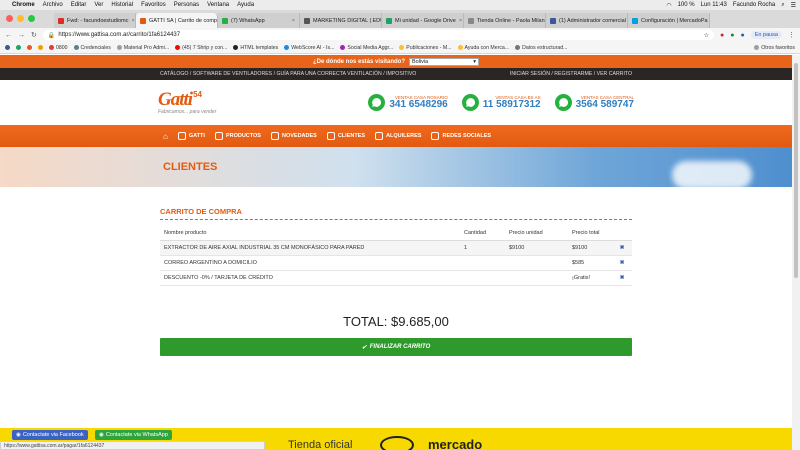 The image size is (800, 450). I want to click on whatsapp-icon, so click(563, 102).